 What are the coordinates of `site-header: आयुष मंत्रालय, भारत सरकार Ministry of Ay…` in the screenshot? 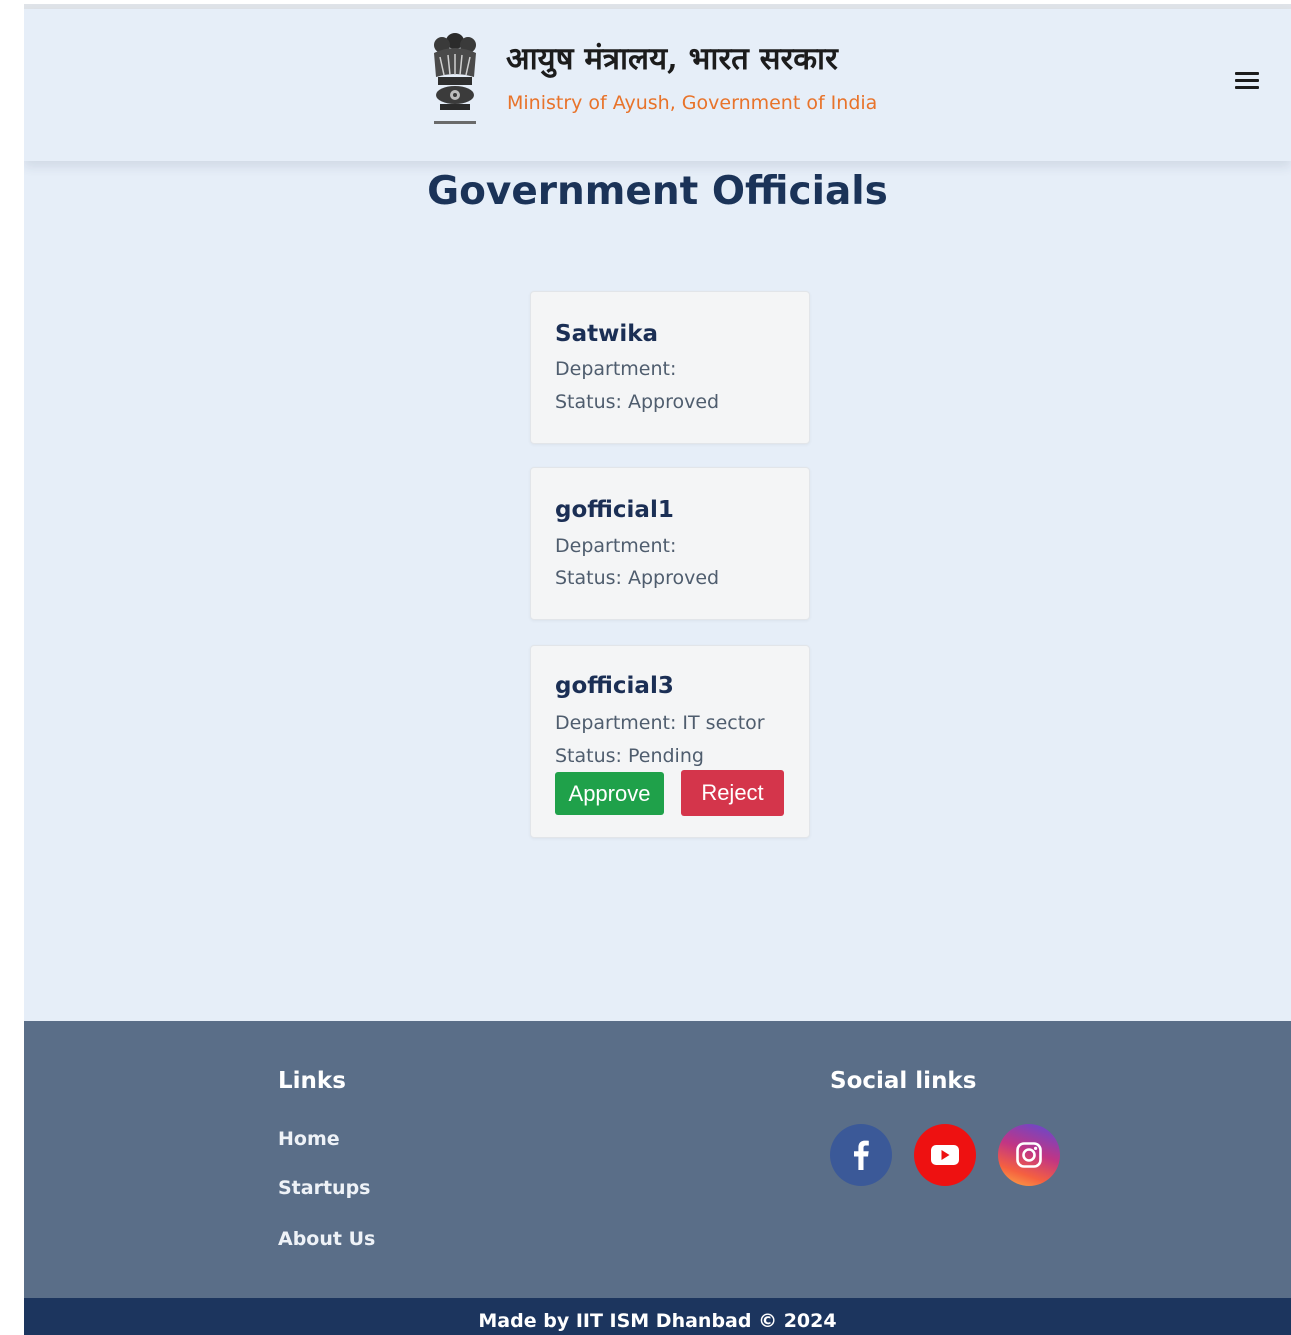 It's located at (657, 85).